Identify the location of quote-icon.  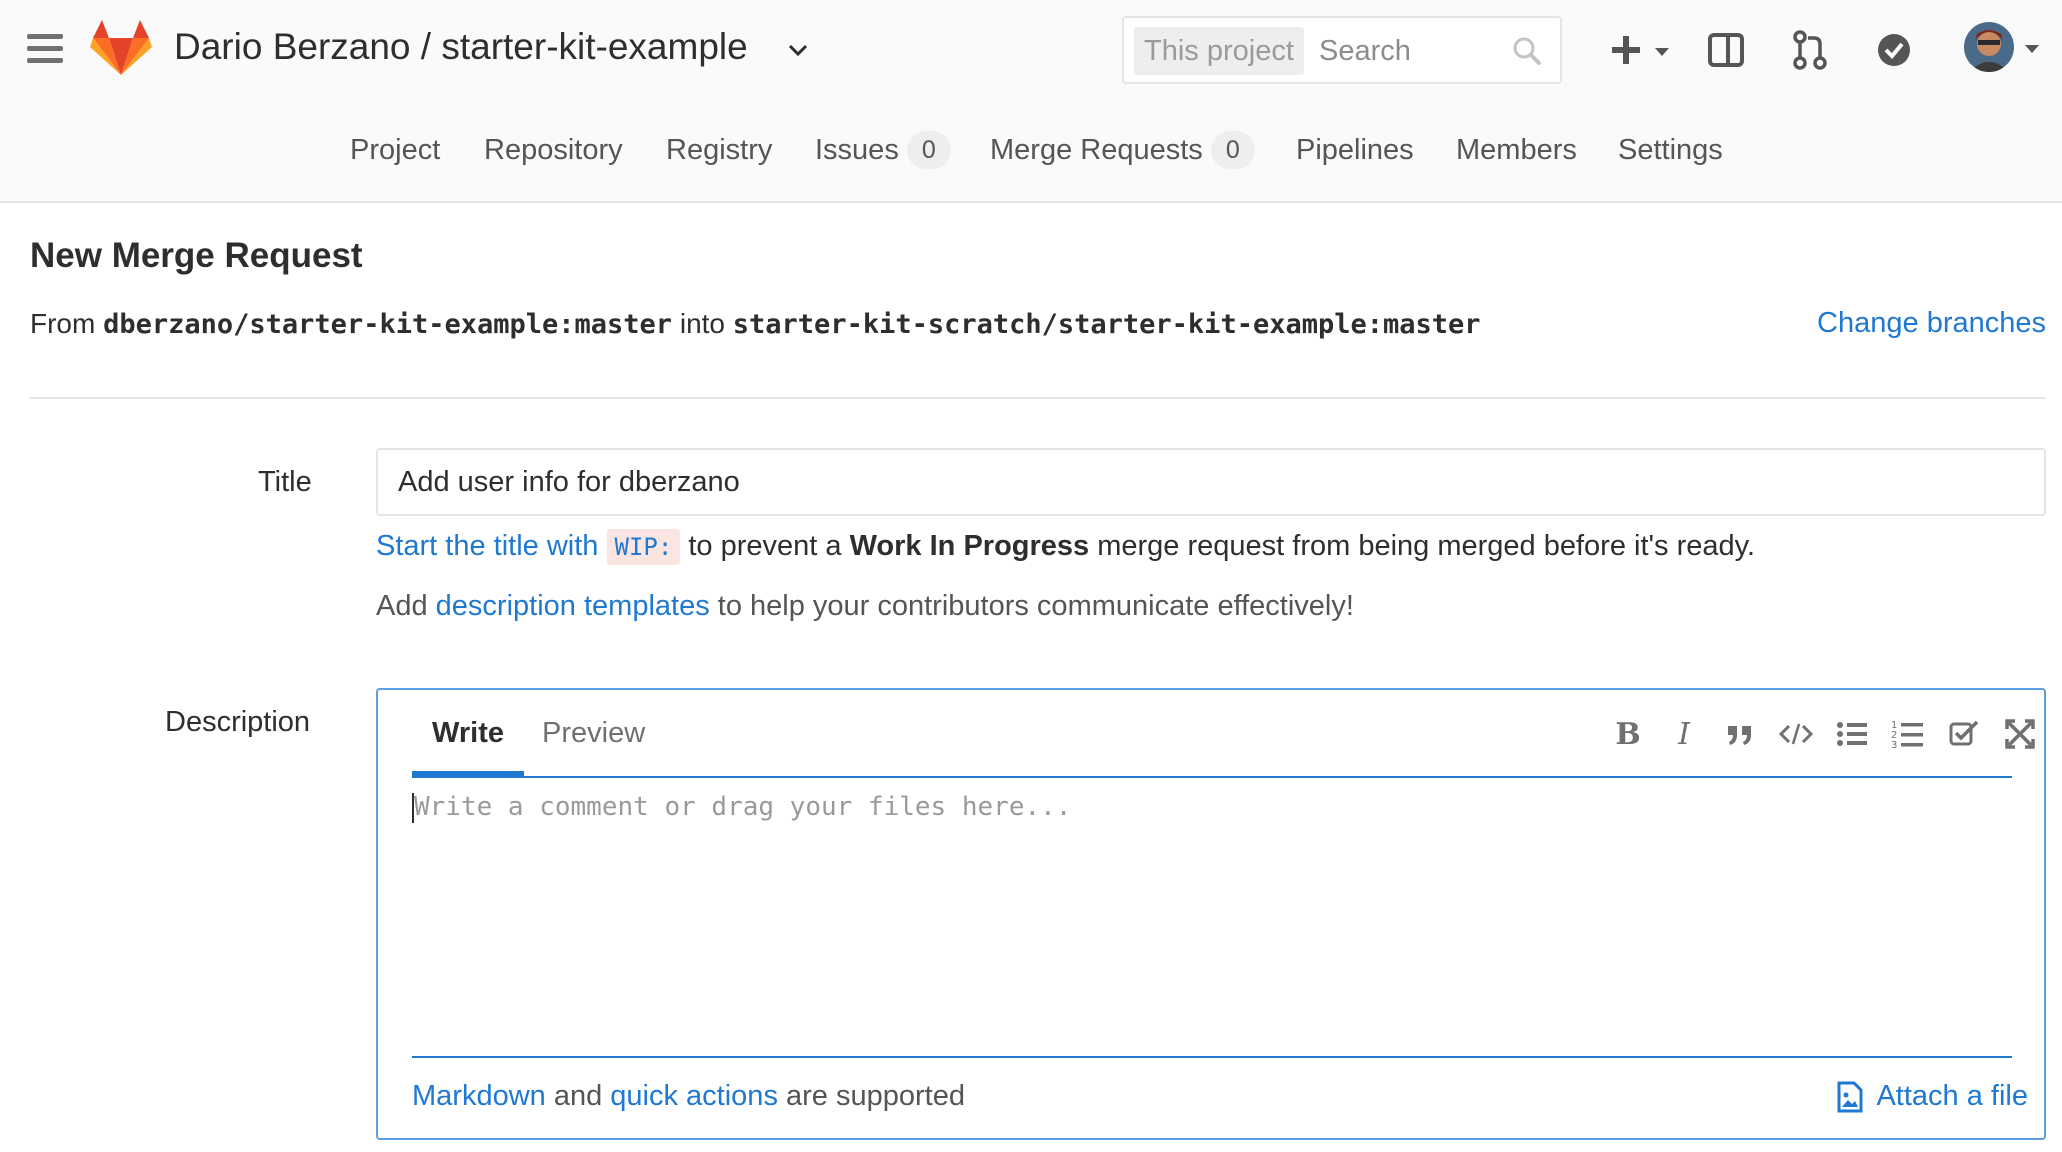
(1740, 734).